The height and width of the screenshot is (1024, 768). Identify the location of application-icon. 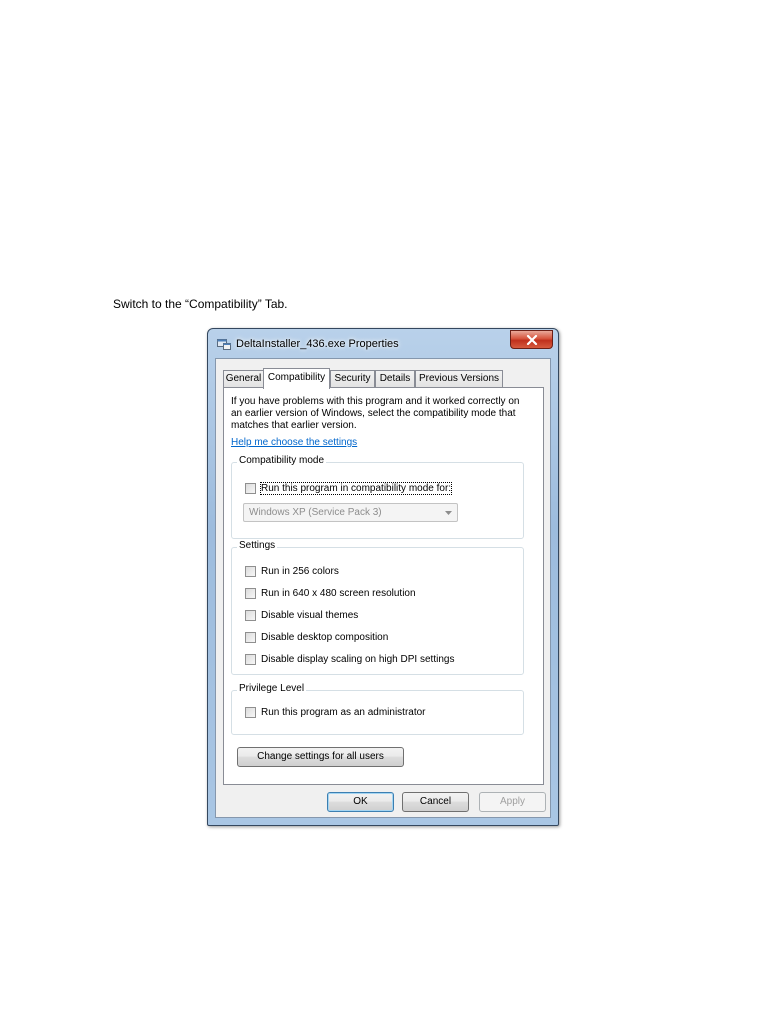
(224, 344).